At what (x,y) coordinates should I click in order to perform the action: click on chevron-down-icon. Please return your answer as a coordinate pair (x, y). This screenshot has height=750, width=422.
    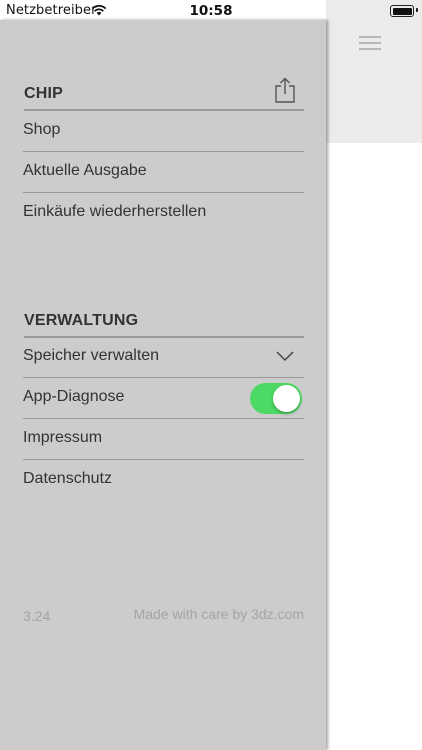
    Looking at the image, I should click on (285, 356).